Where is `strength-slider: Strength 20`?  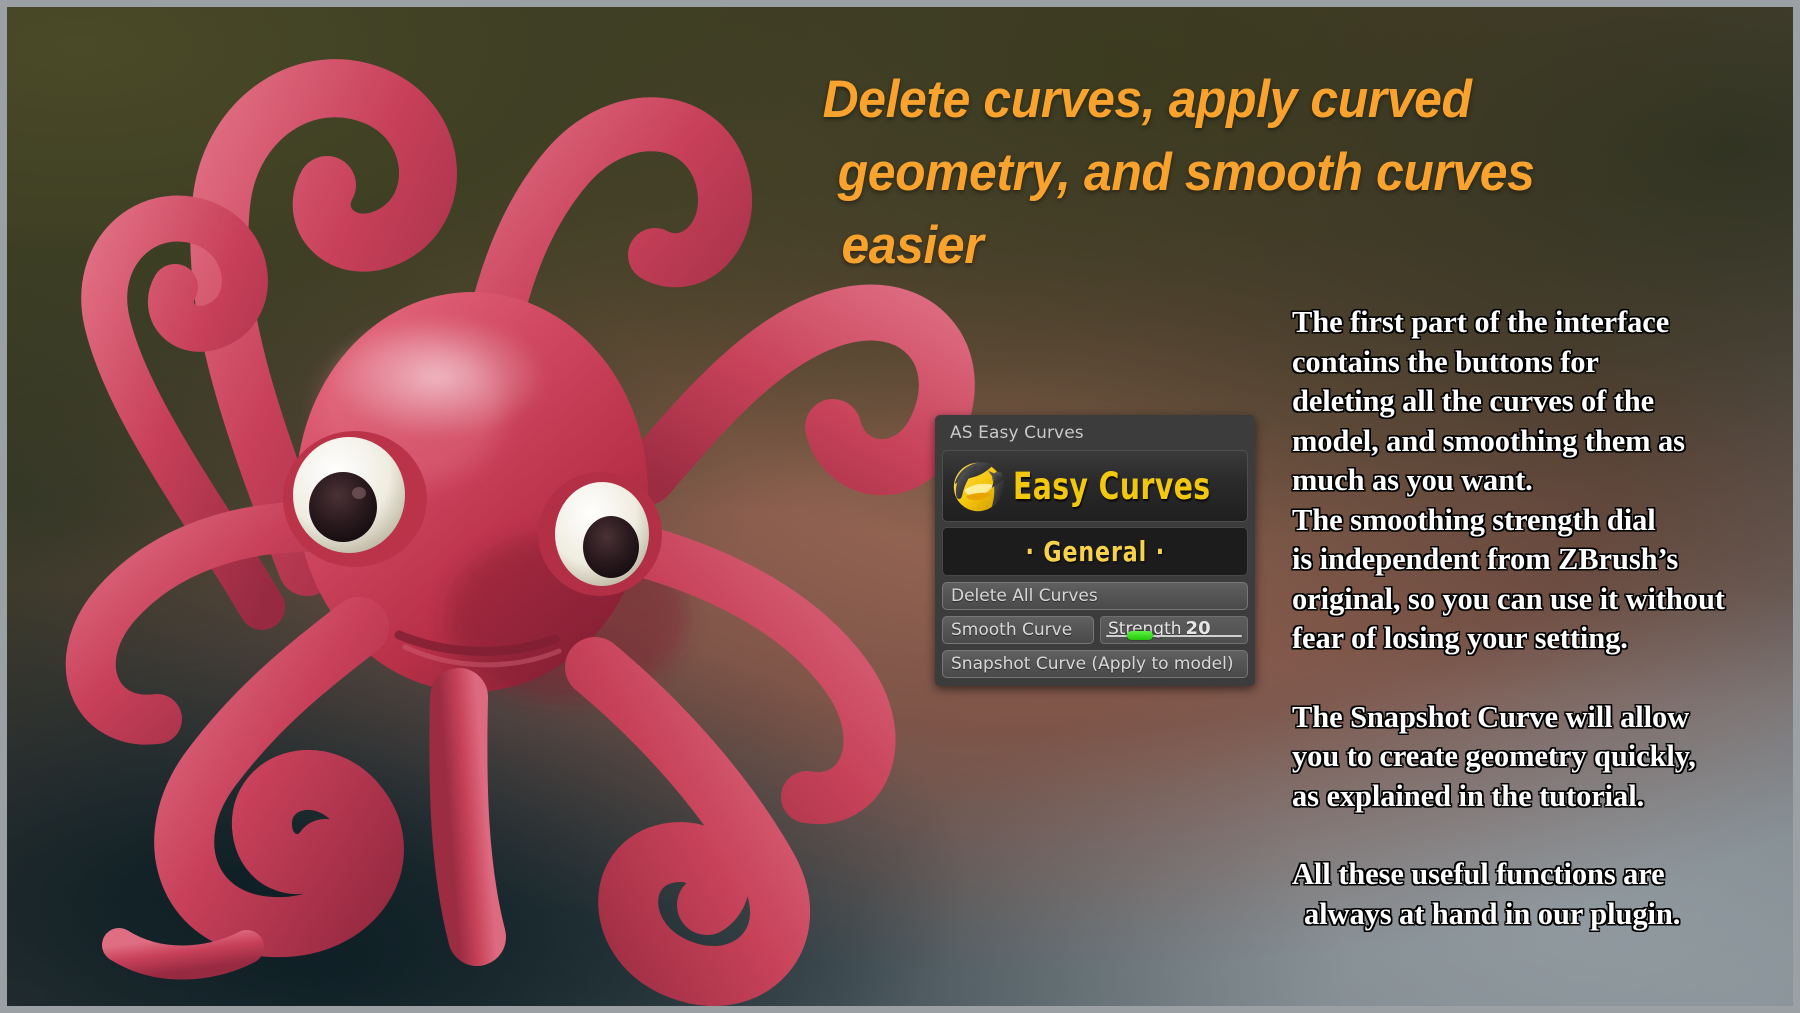 strength-slider: Strength 20 is located at coordinates (1174, 630).